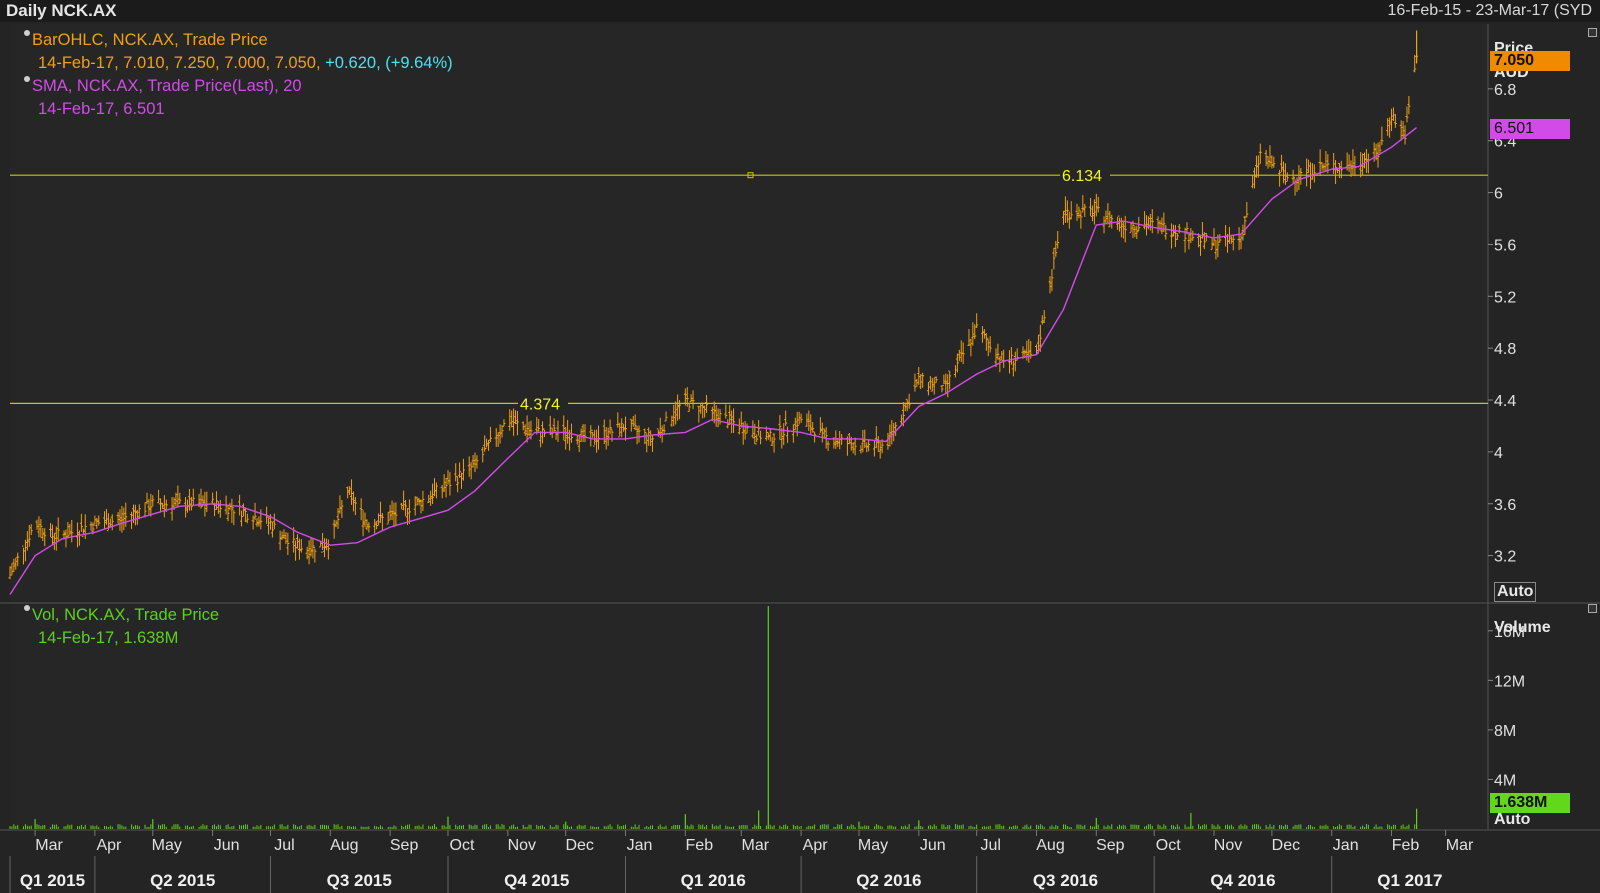 Image resolution: width=1600 pixels, height=893 pixels. I want to click on price-tick-label: 6, so click(1498, 194).